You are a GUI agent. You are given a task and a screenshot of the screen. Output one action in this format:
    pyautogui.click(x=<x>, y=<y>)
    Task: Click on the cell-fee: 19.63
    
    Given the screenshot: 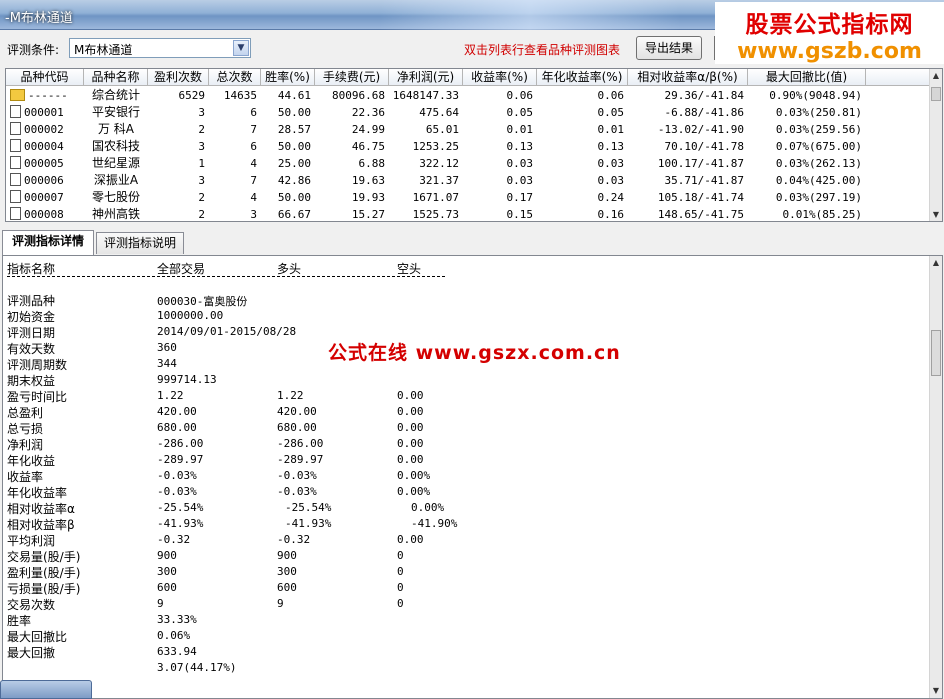 What is the action you would take?
    pyautogui.click(x=368, y=180)
    